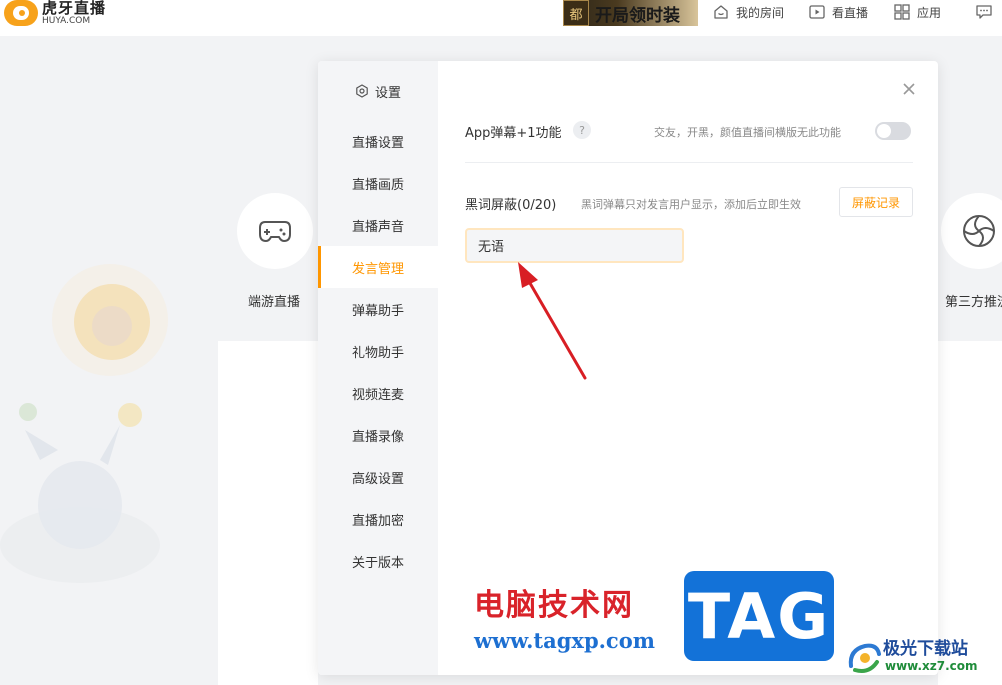 The image size is (1002, 685). Describe the element at coordinates (378, 351) in the screenshot. I see `sidebar-item-gift-assistant: 礼物助手` at that location.